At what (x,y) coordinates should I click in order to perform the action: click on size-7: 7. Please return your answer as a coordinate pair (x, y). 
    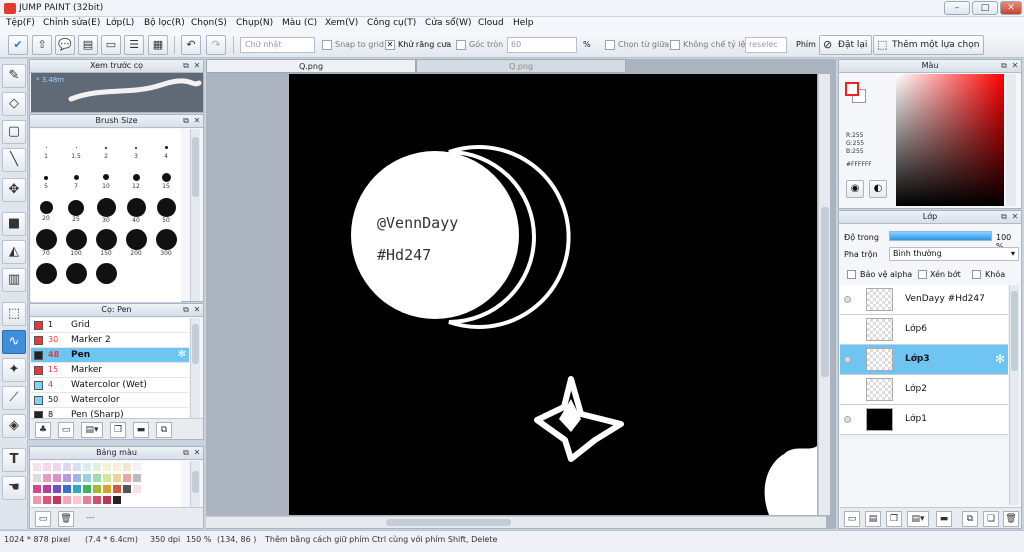
    Looking at the image, I should click on (76, 178).